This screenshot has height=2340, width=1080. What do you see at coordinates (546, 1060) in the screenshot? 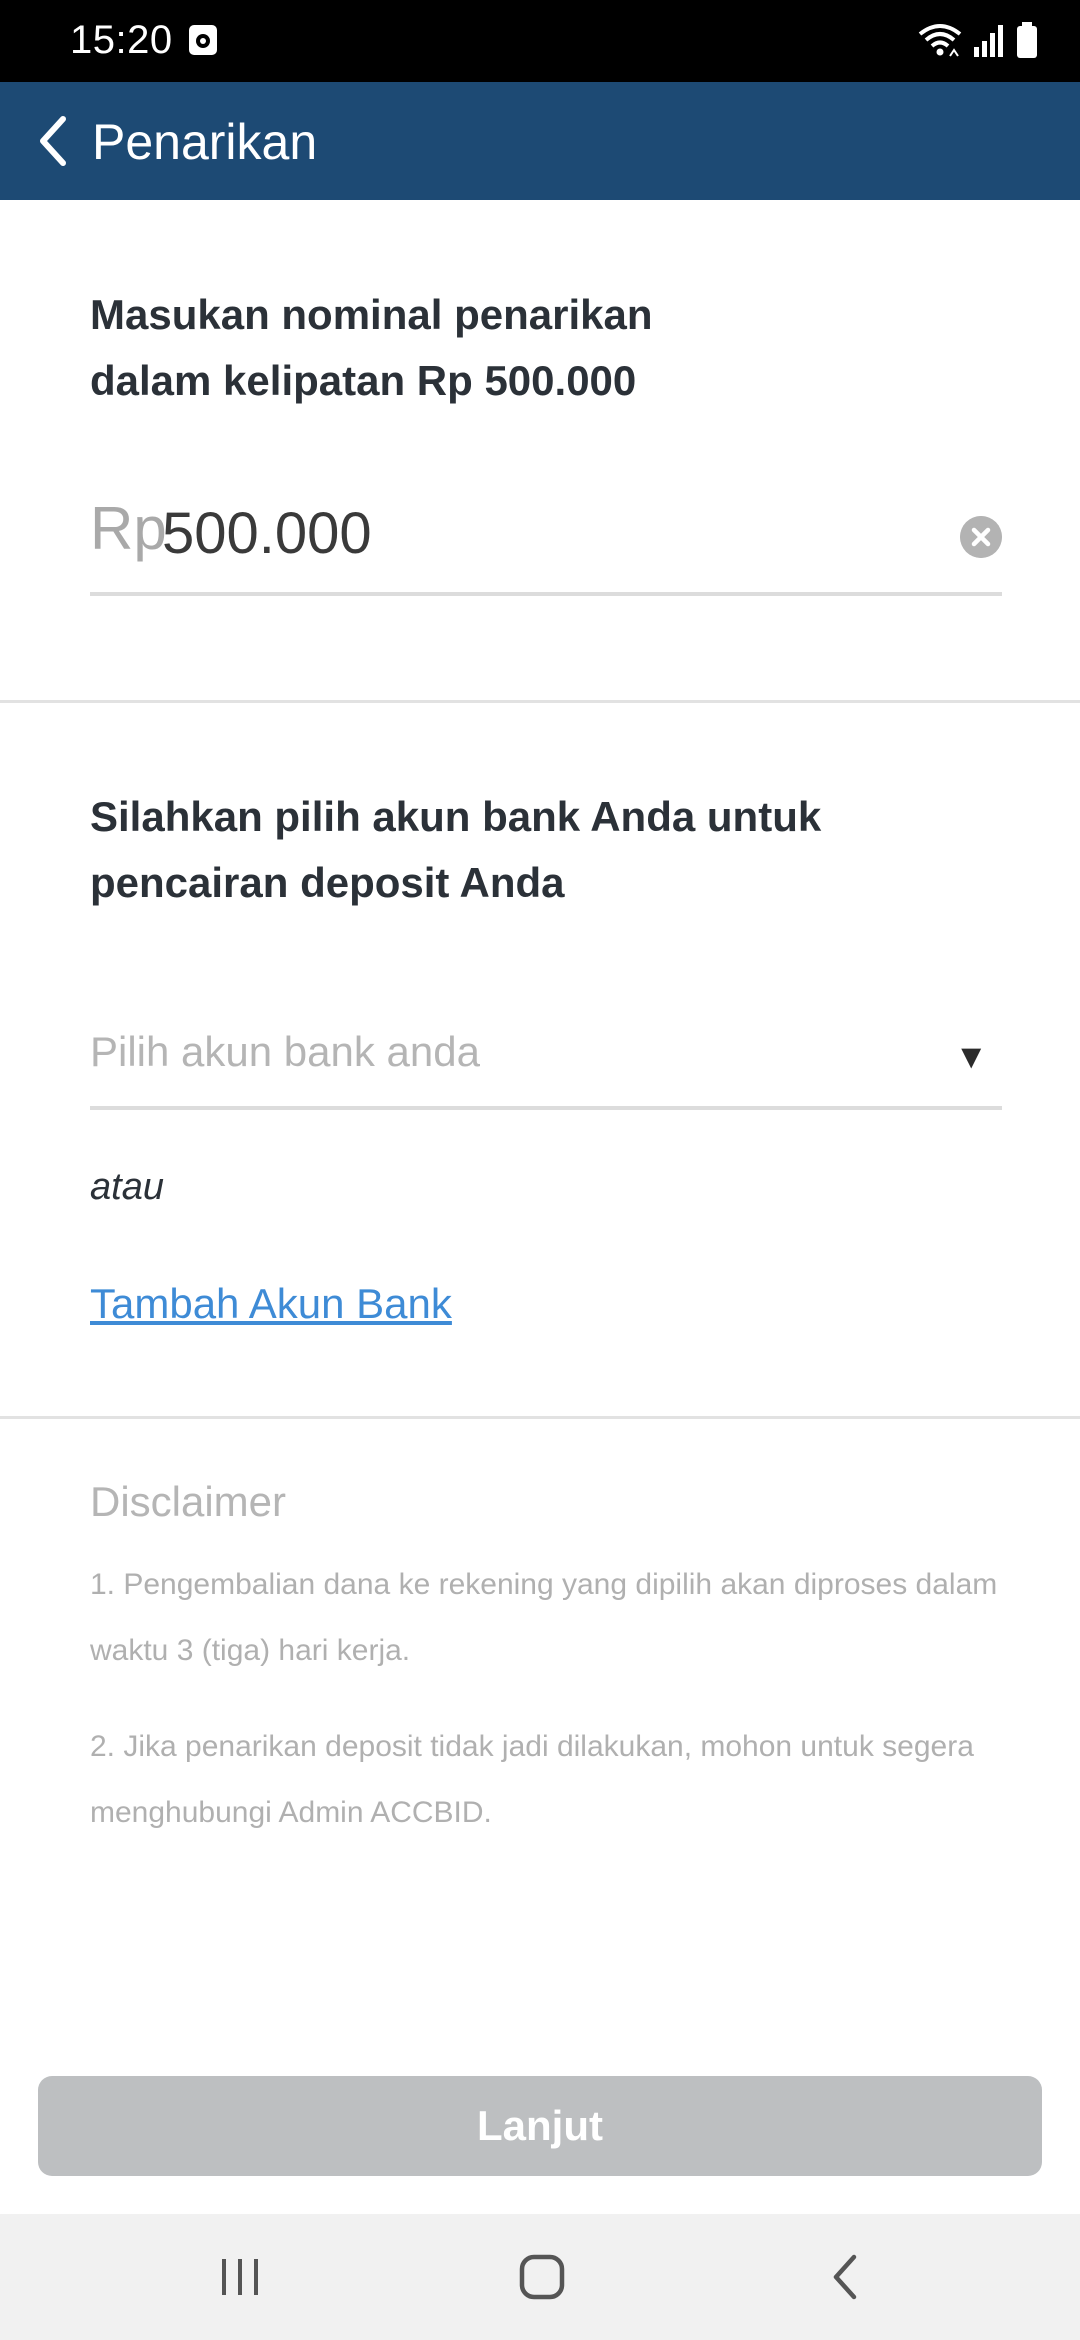
I see `bank-account-select: Pilih akun bank anda ▼` at bounding box center [546, 1060].